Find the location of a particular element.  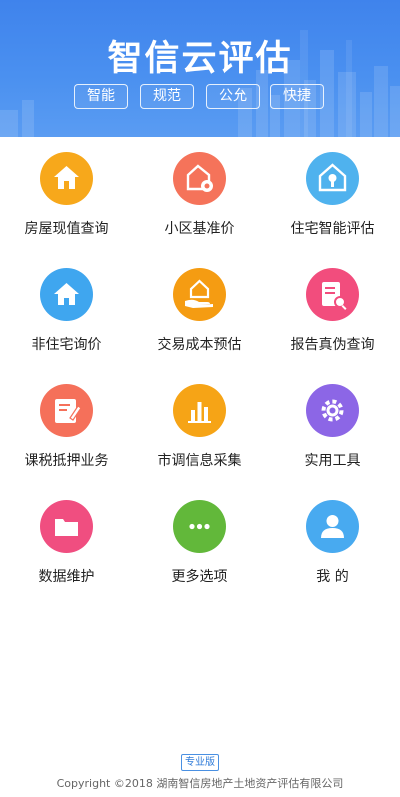

folder-icon is located at coordinates (66, 526).